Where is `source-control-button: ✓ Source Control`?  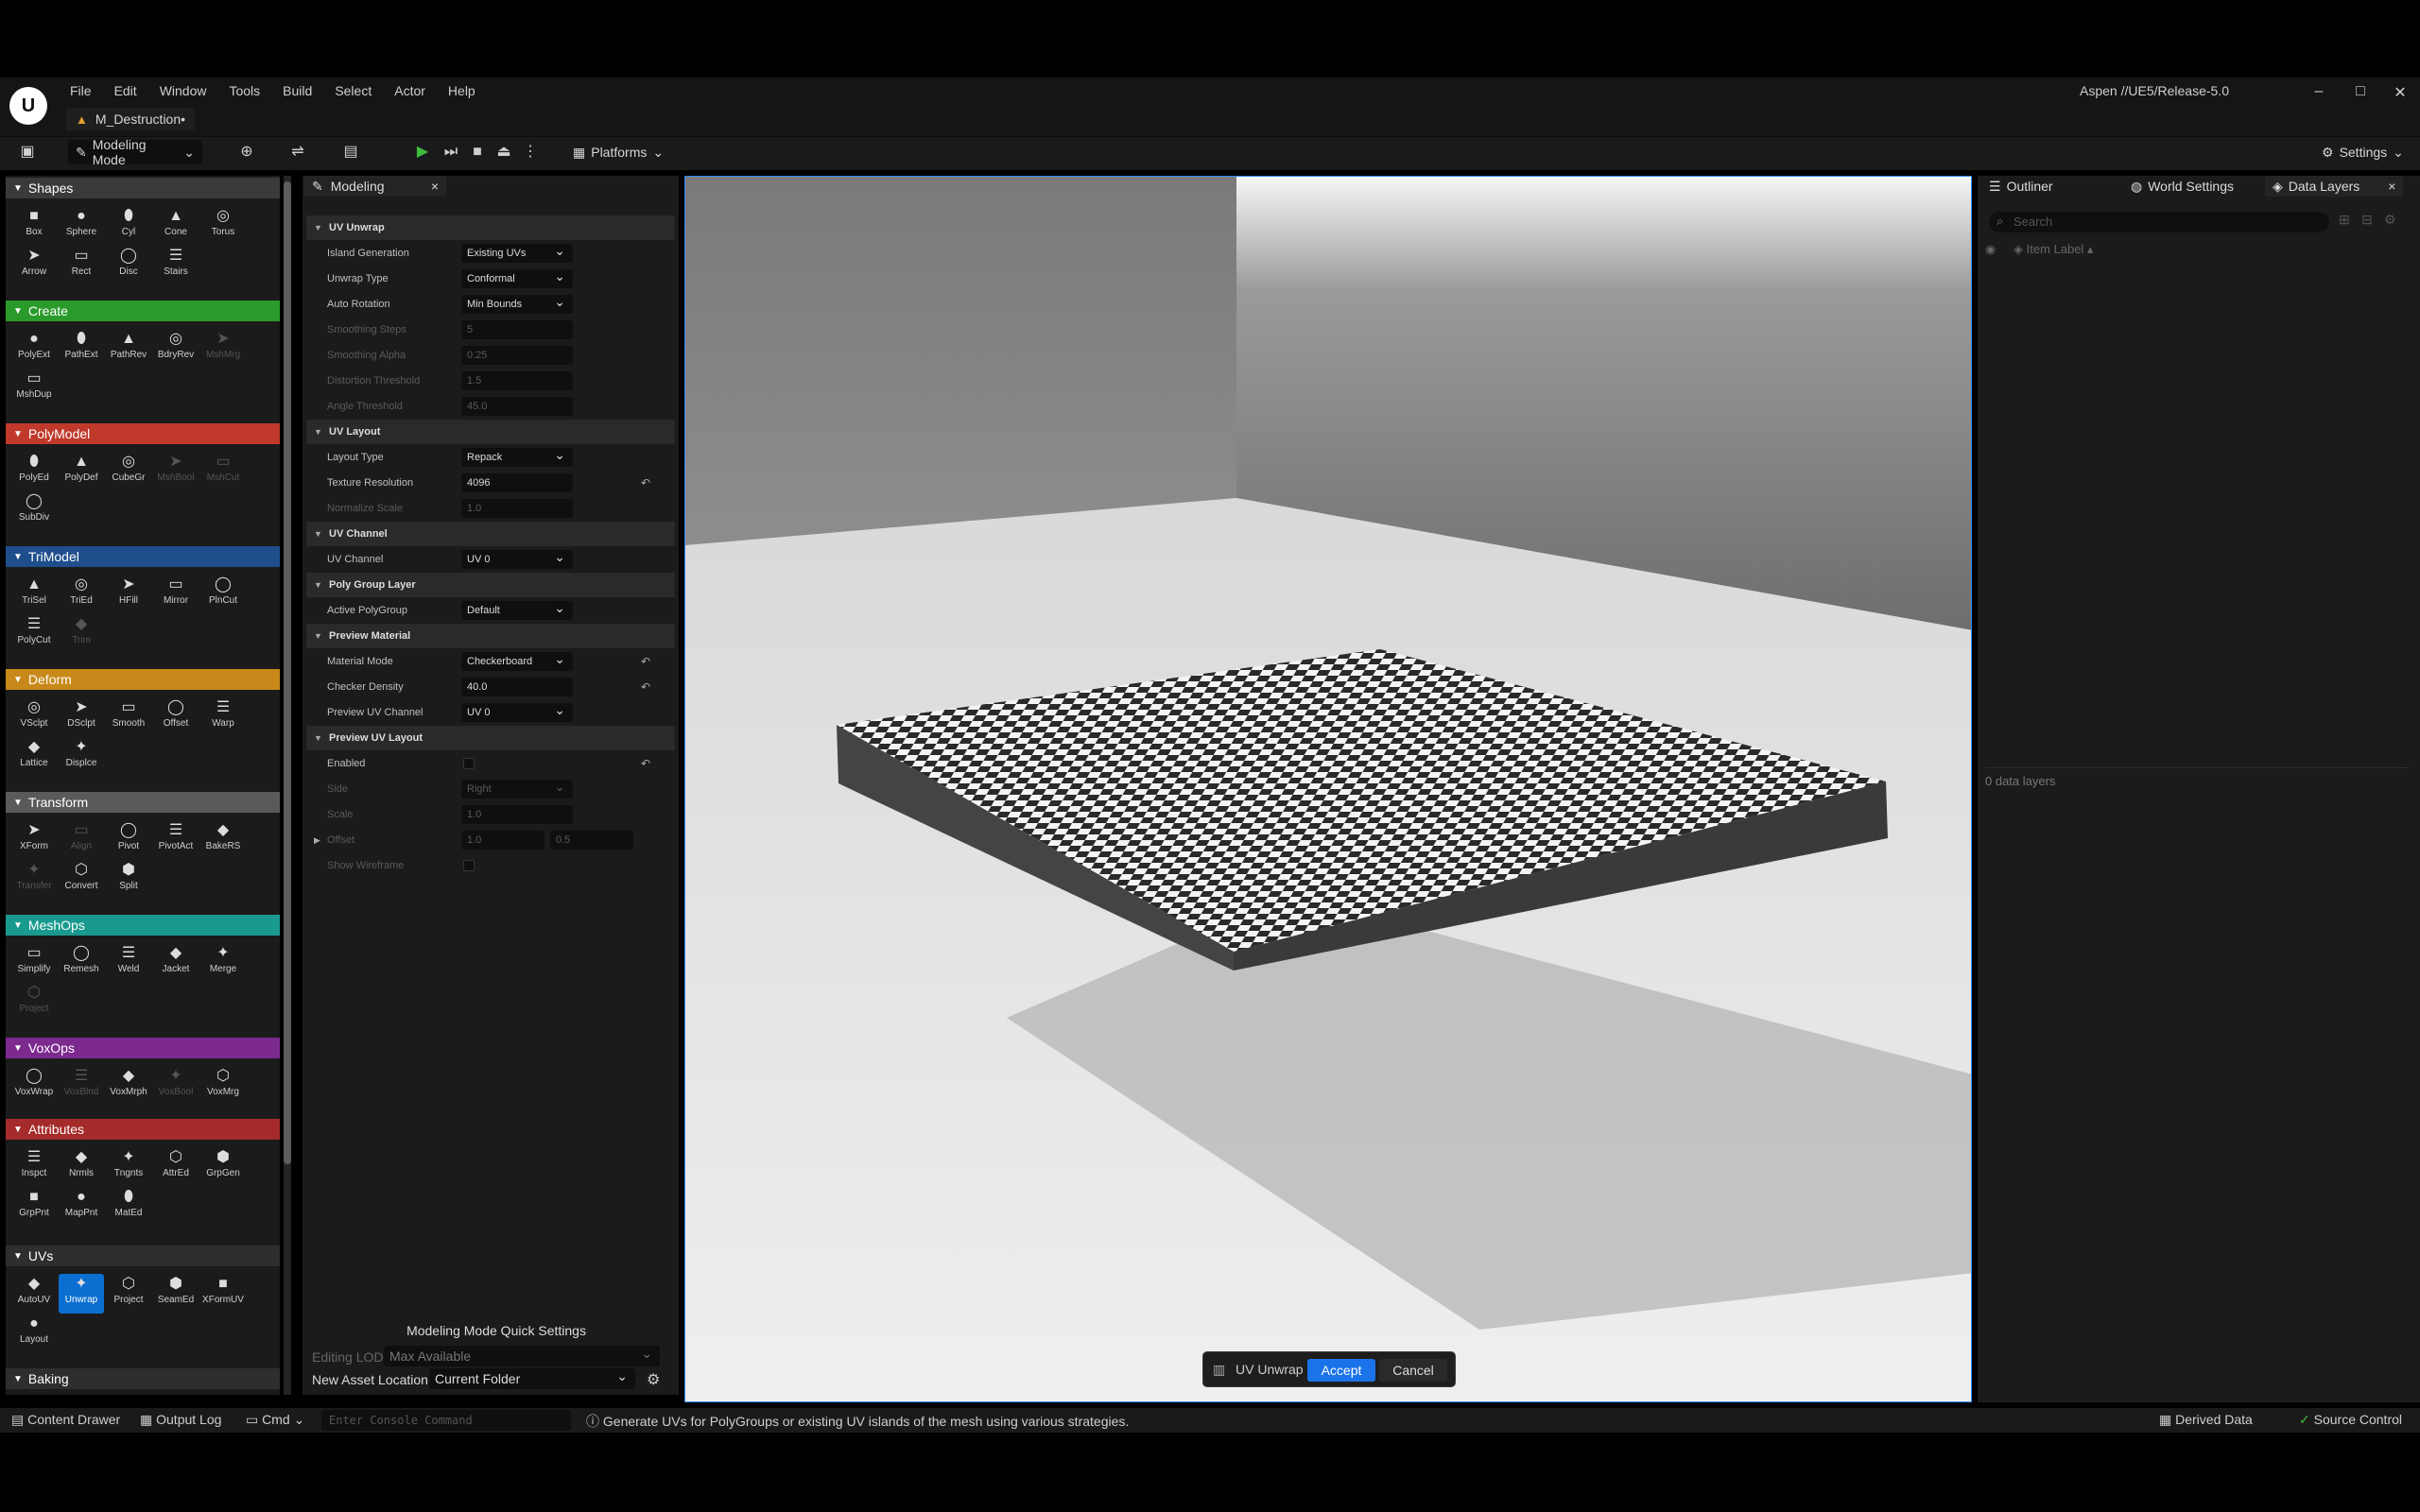 source-control-button: ✓ Source Control is located at coordinates (2350, 1420).